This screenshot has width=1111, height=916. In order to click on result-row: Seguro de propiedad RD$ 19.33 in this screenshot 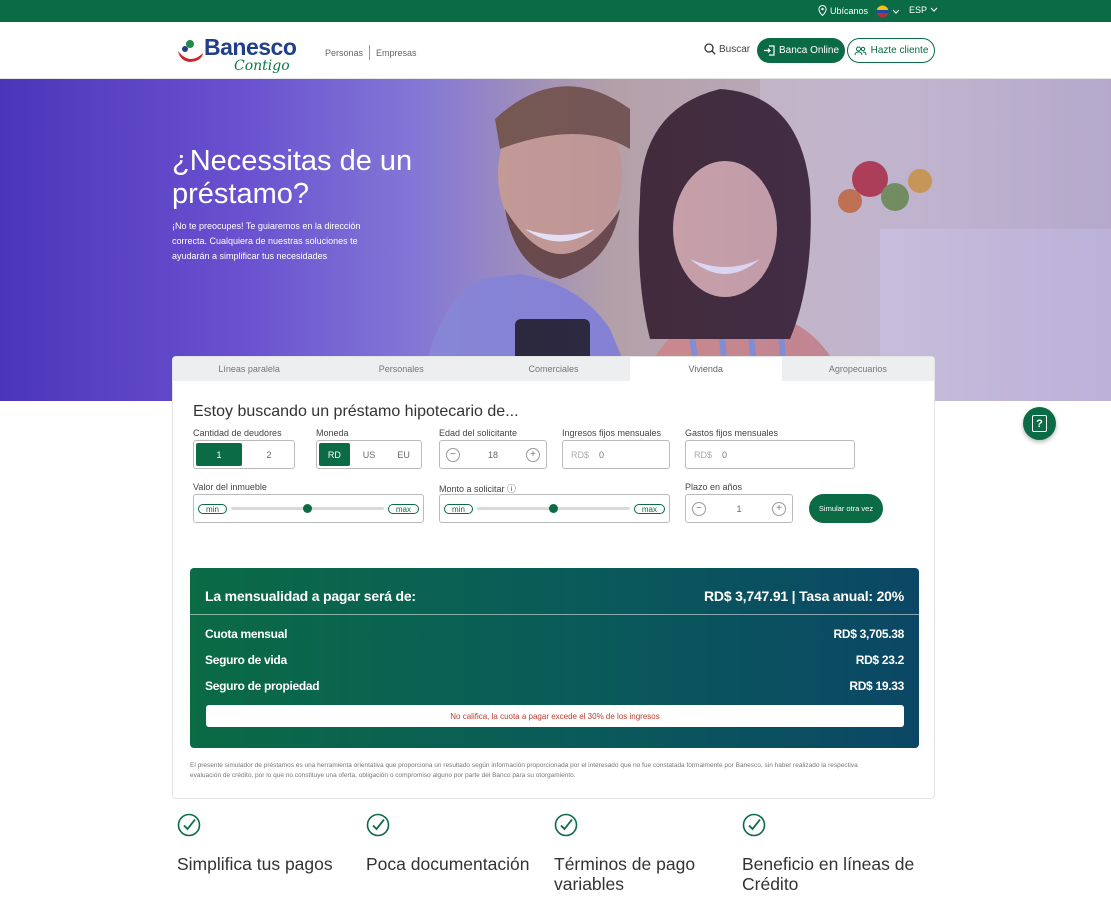, I will do `click(554, 686)`.